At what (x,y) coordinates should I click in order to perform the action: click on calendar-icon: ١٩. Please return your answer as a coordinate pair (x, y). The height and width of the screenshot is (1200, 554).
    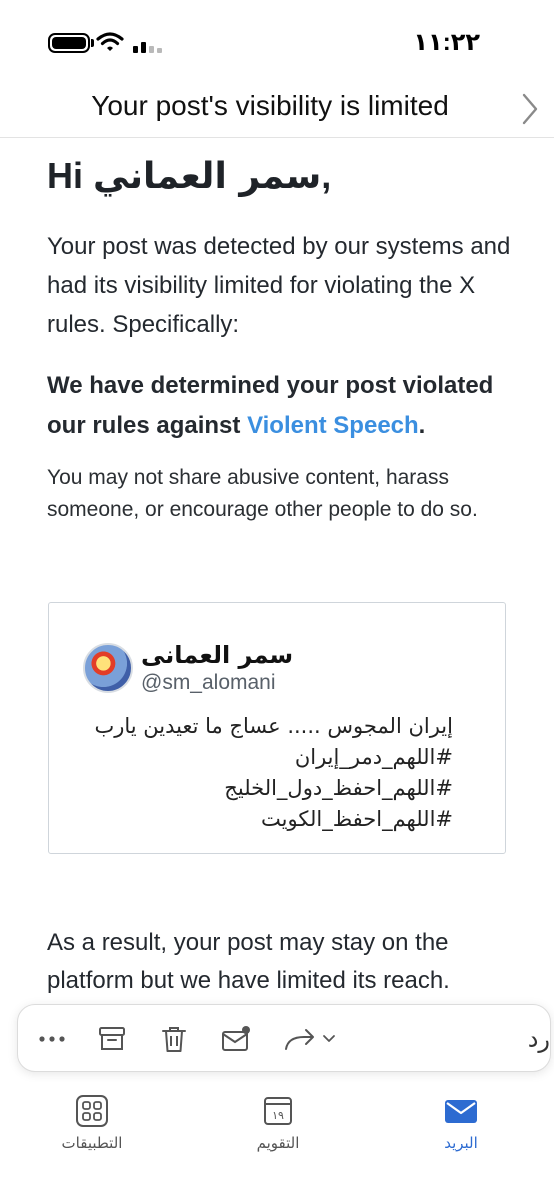
    Looking at the image, I should click on (278, 1111).